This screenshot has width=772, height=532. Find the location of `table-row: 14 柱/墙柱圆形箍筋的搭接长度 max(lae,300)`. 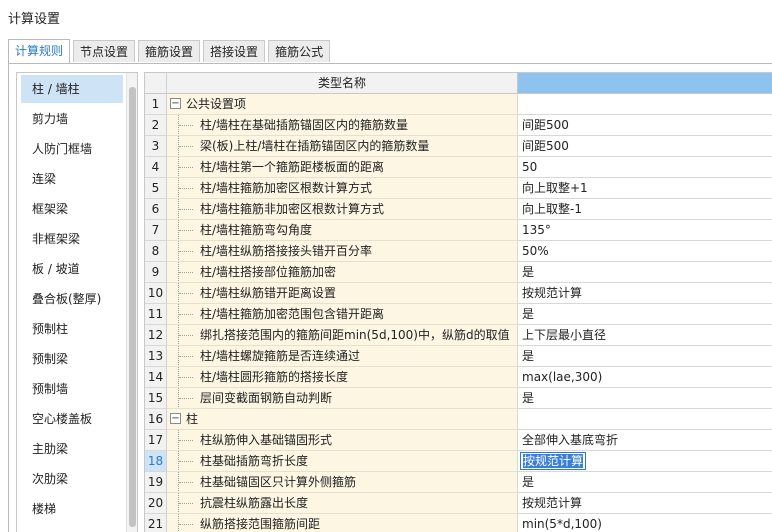

table-row: 14 柱/墙柱圆形箍筋的搭接长度 max(lae,300) is located at coordinates (458, 377).